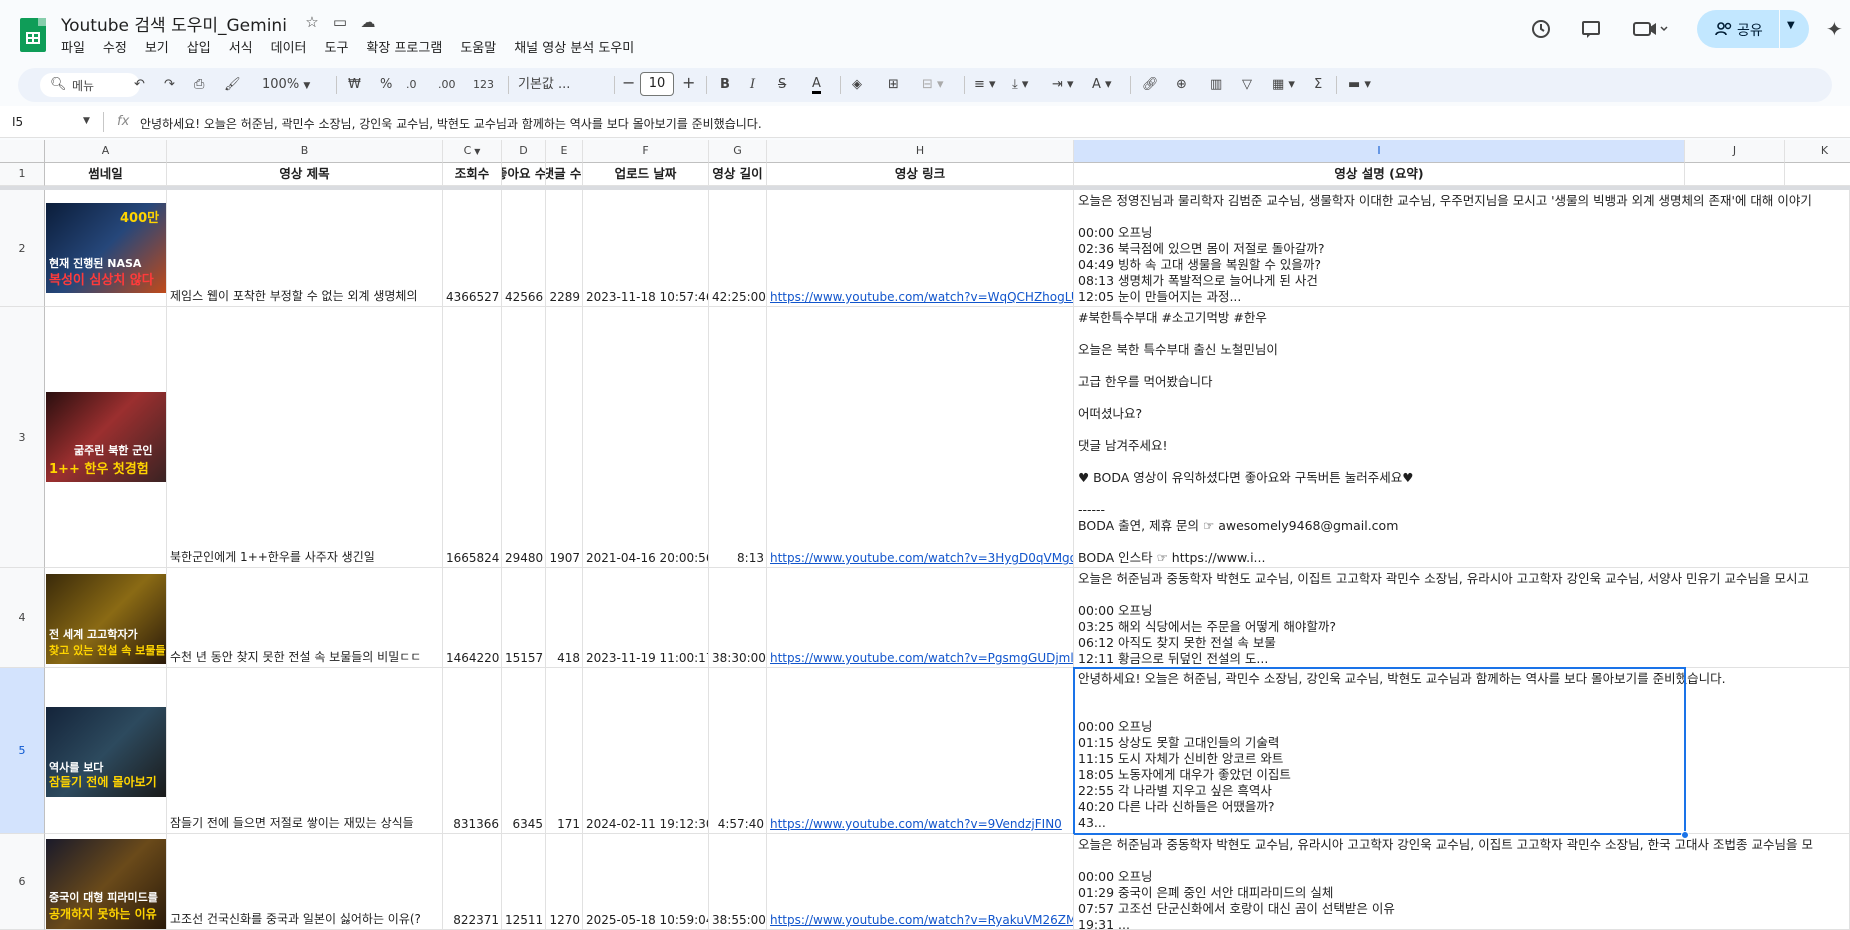 This screenshot has width=1850, height=930. Describe the element at coordinates (368, 22) in the screenshot. I see `cloud-status-icon: ☁` at that location.